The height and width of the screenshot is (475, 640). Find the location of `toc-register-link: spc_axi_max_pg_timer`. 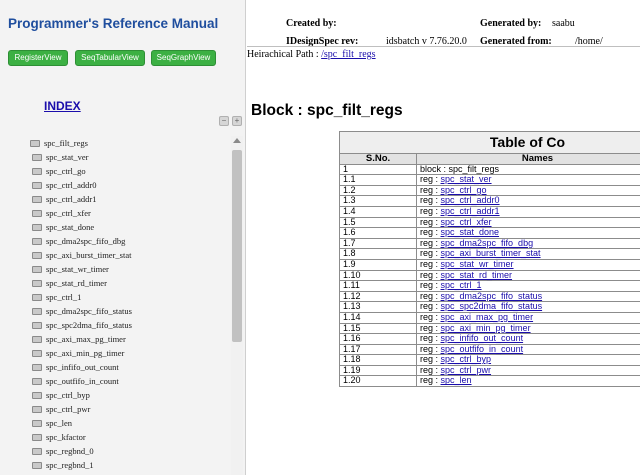

toc-register-link: spc_axi_max_pg_timer is located at coordinates (487, 317).